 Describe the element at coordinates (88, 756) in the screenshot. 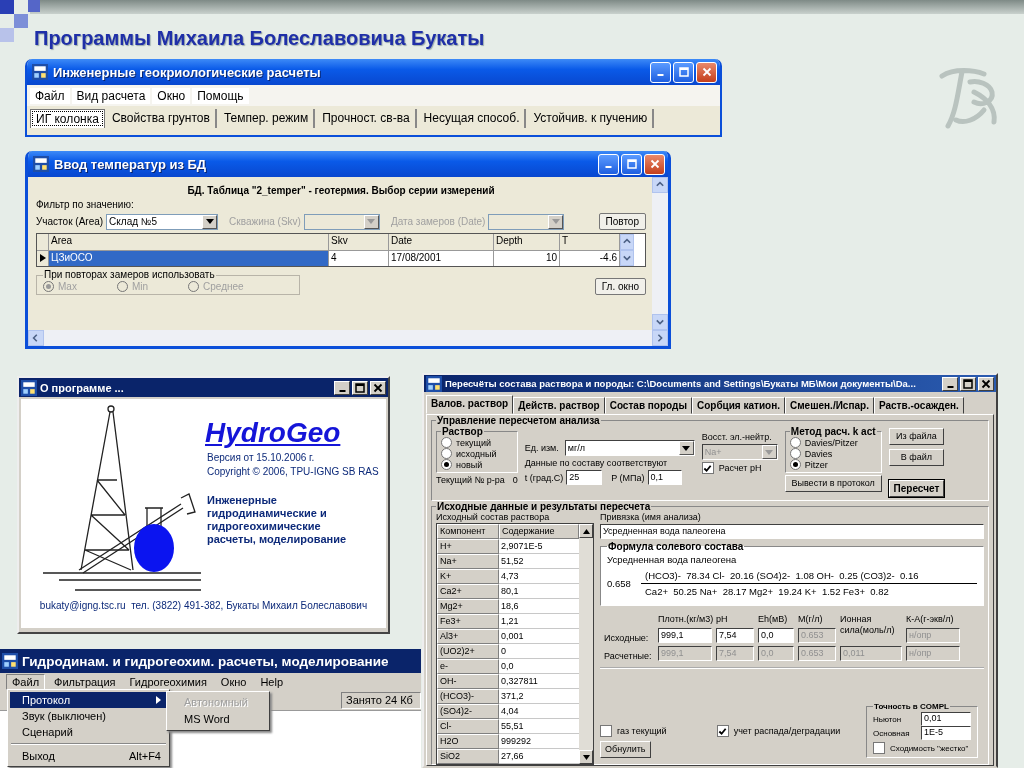

I see `menu-item: Выход Alt+F4` at that location.